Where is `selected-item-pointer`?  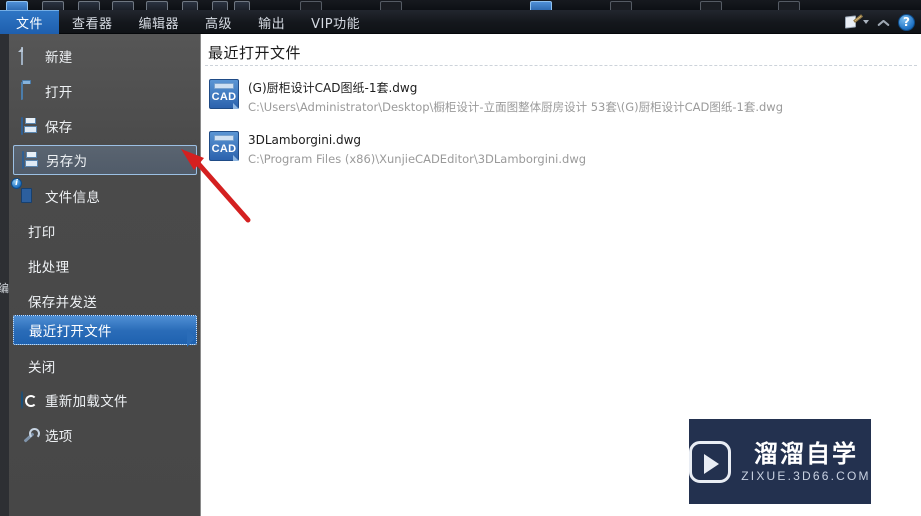
selected-item-pointer is located at coordinates (191, 338).